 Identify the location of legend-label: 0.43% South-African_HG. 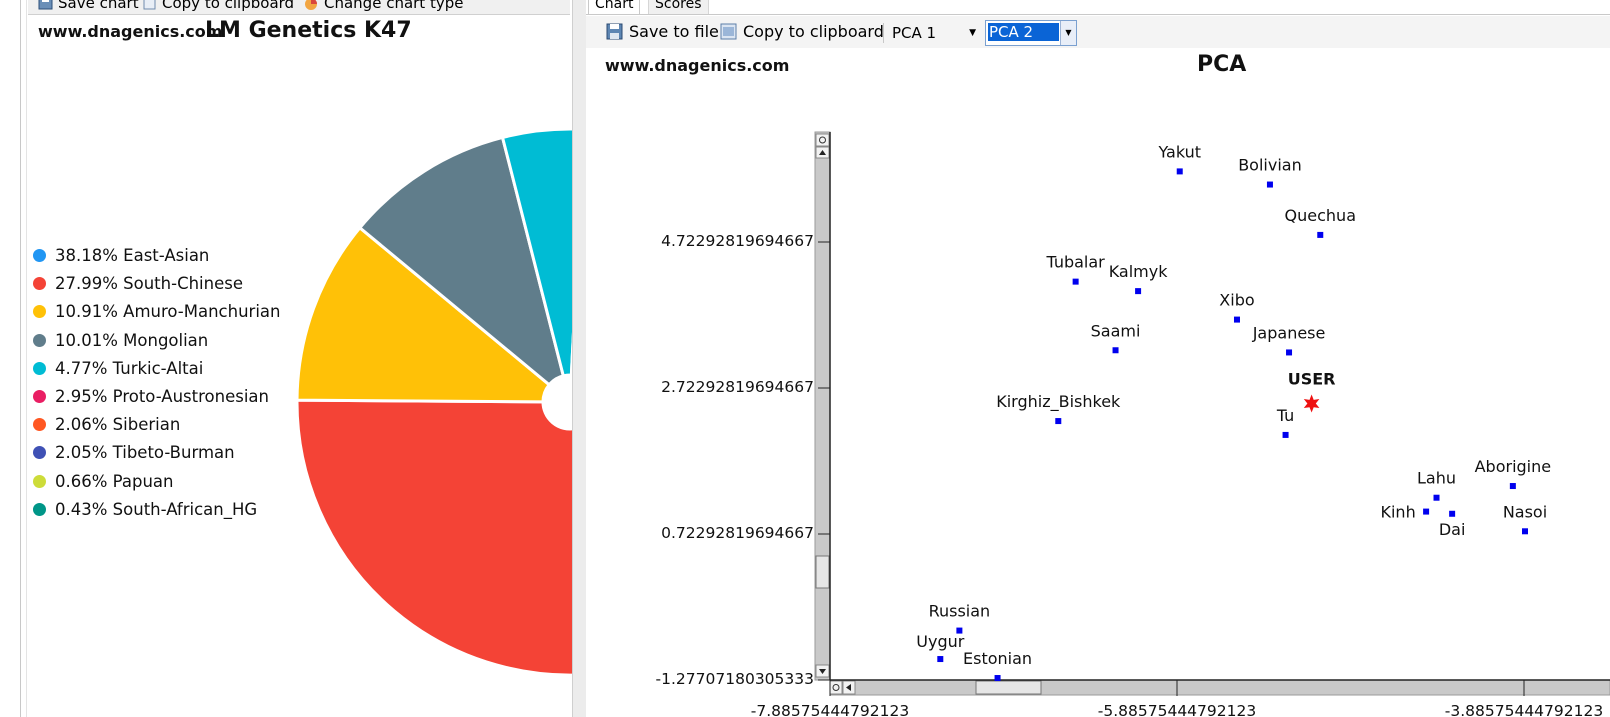
(156, 509).